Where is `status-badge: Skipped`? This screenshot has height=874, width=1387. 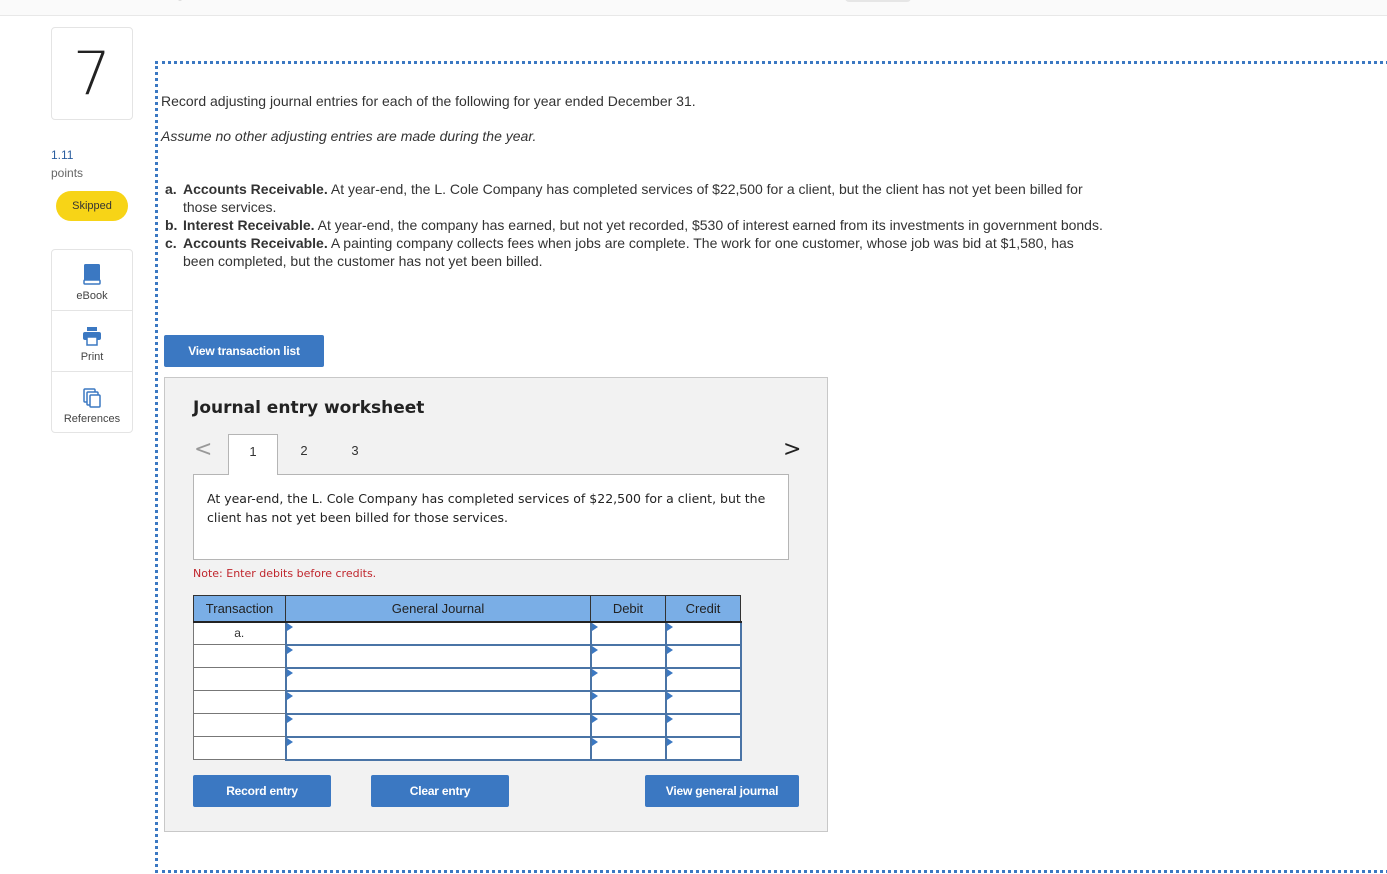 status-badge: Skipped is located at coordinates (92, 206).